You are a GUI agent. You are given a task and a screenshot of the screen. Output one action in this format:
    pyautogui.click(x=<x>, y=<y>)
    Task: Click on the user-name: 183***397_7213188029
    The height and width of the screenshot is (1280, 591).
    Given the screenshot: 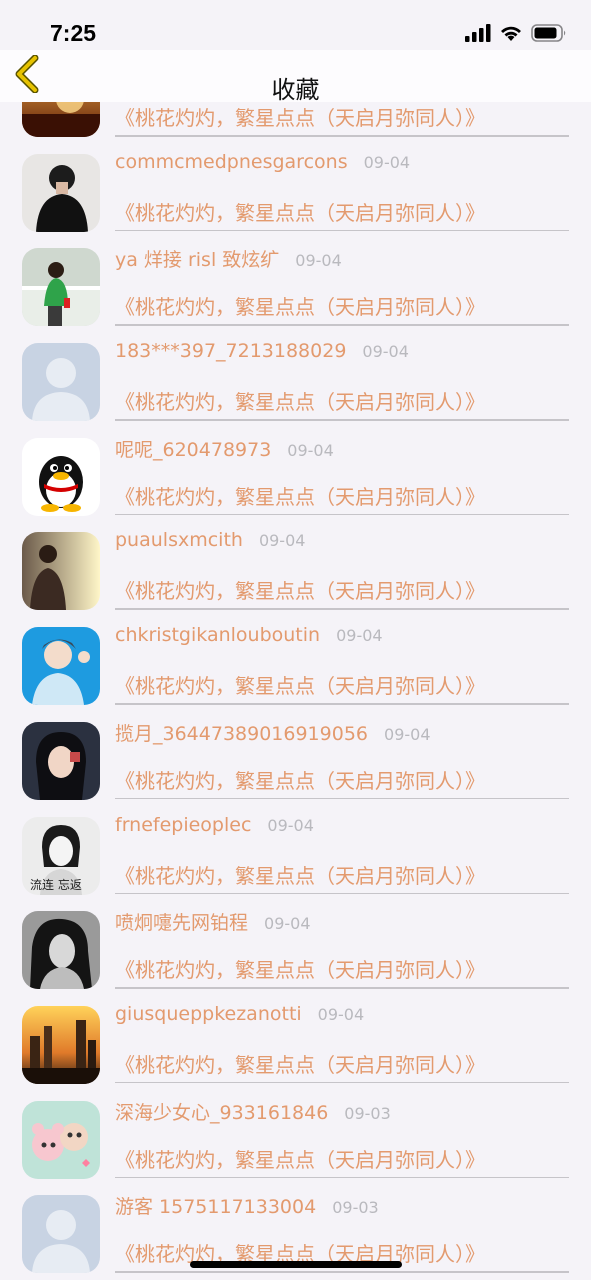 What is the action you would take?
    pyautogui.click(x=230, y=351)
    